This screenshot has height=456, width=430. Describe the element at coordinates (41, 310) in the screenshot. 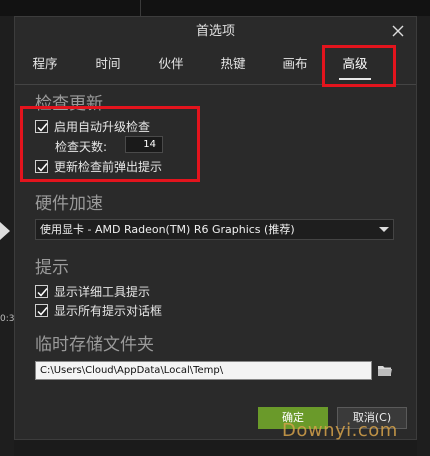

I see `all-dialogs-checkbox` at that location.